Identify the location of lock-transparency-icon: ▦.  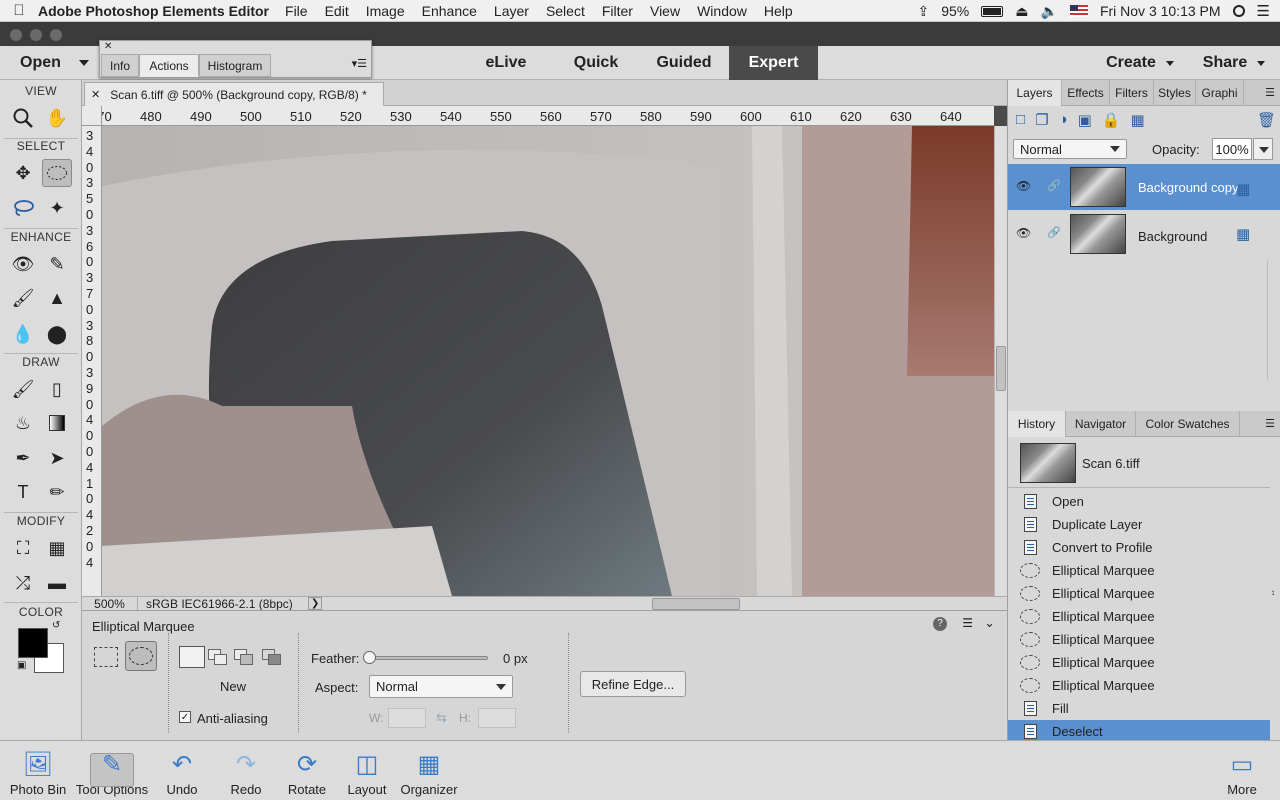
(1137, 121).